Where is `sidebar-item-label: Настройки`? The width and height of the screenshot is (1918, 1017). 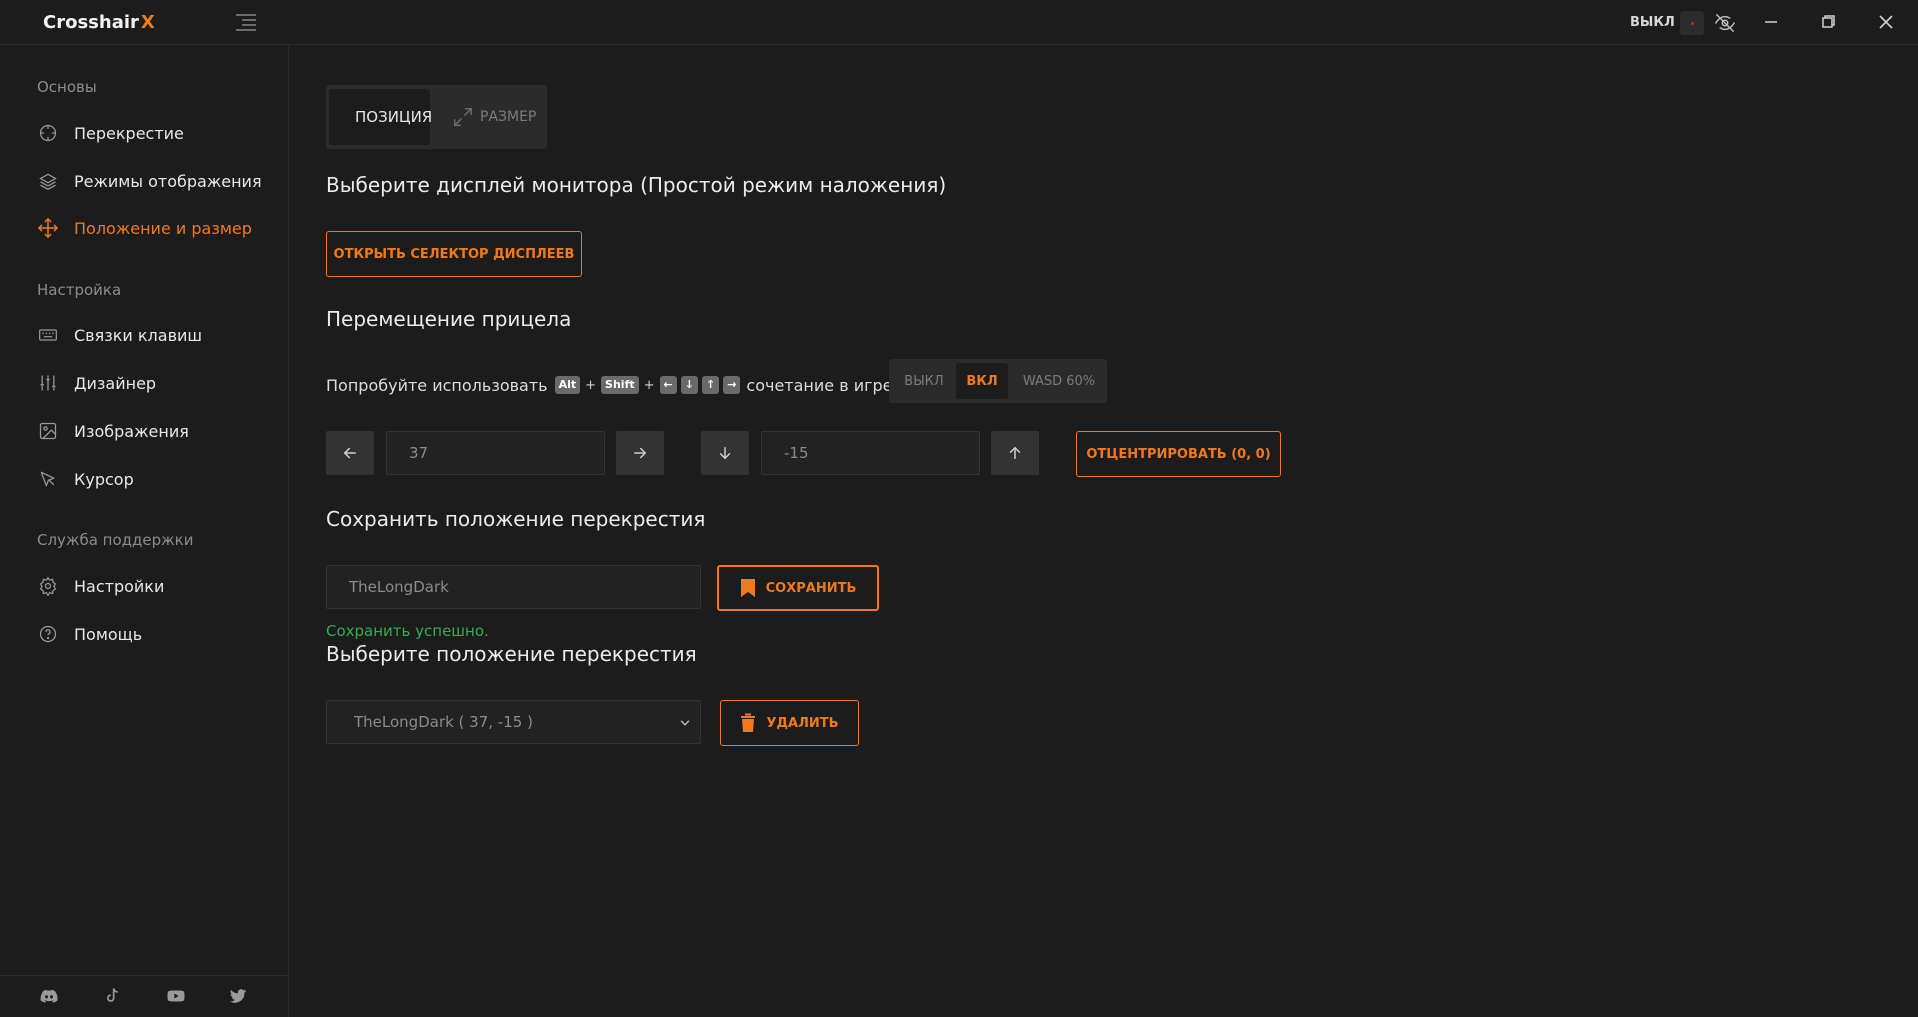 sidebar-item-label: Настройки is located at coordinates (119, 586).